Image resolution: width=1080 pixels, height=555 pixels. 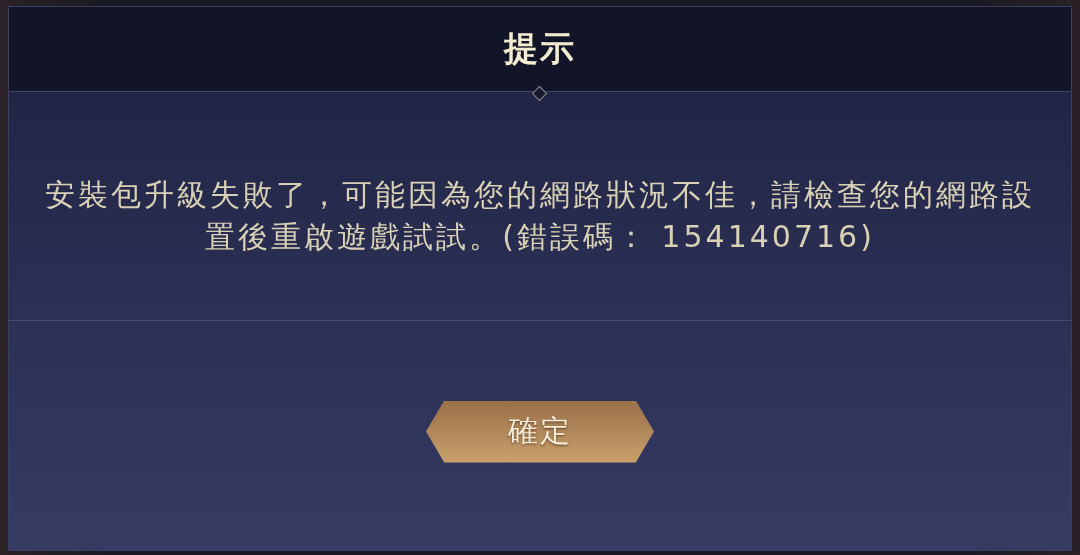 I want to click on dialog-title: 提示, so click(x=540, y=48).